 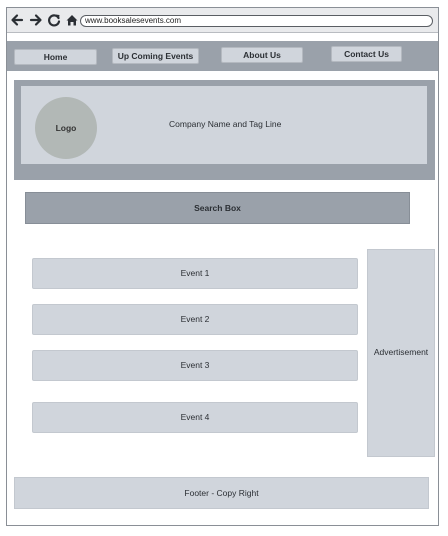 I want to click on browser-toolbar: www.booksalesevents.com, so click(x=222, y=20).